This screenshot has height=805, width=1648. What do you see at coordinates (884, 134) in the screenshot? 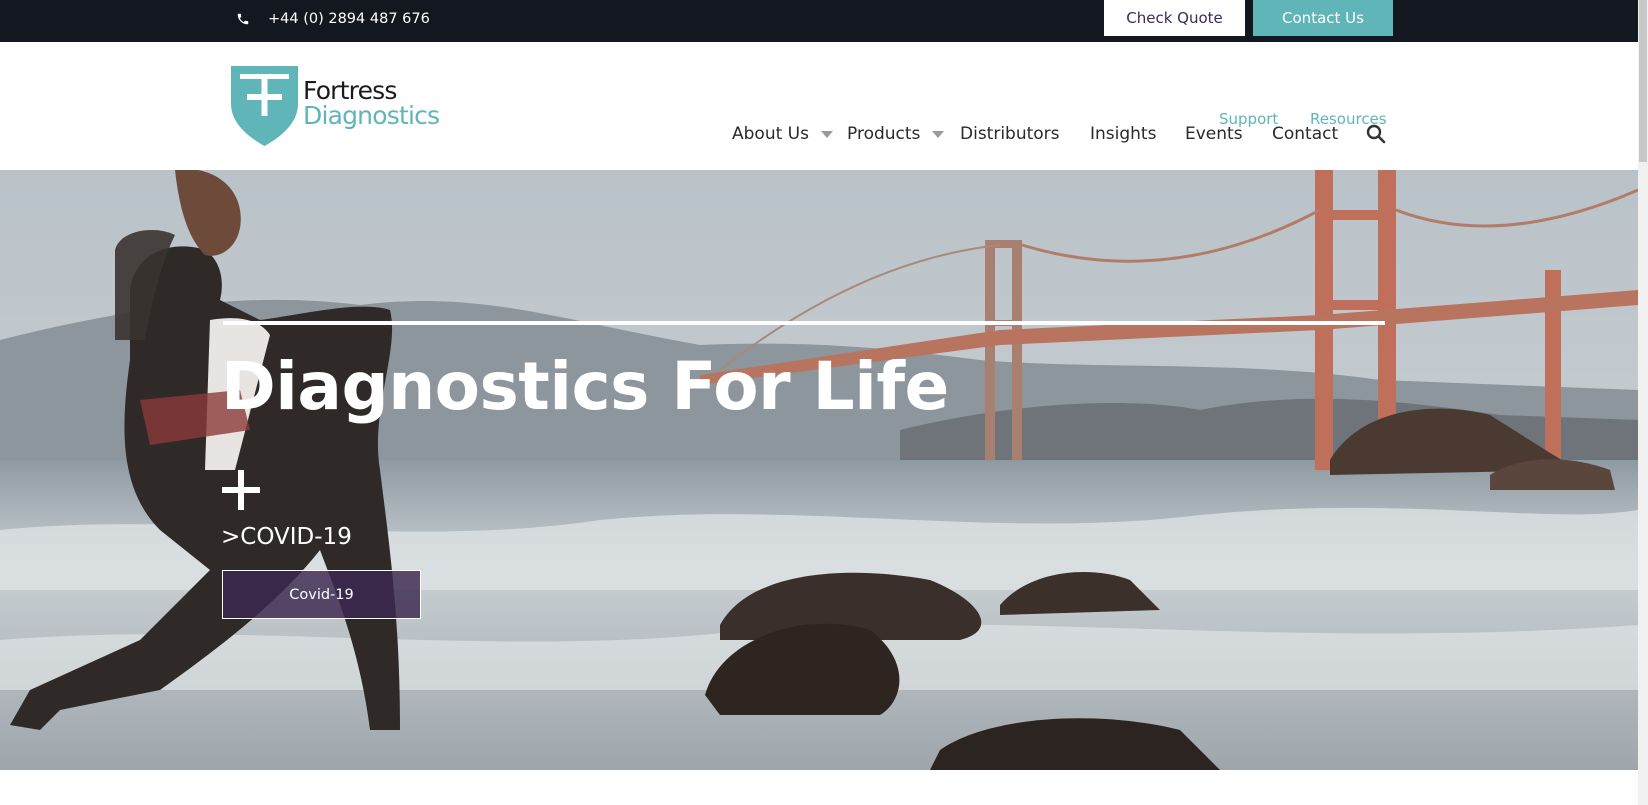
I see `nav-label: Products` at bounding box center [884, 134].